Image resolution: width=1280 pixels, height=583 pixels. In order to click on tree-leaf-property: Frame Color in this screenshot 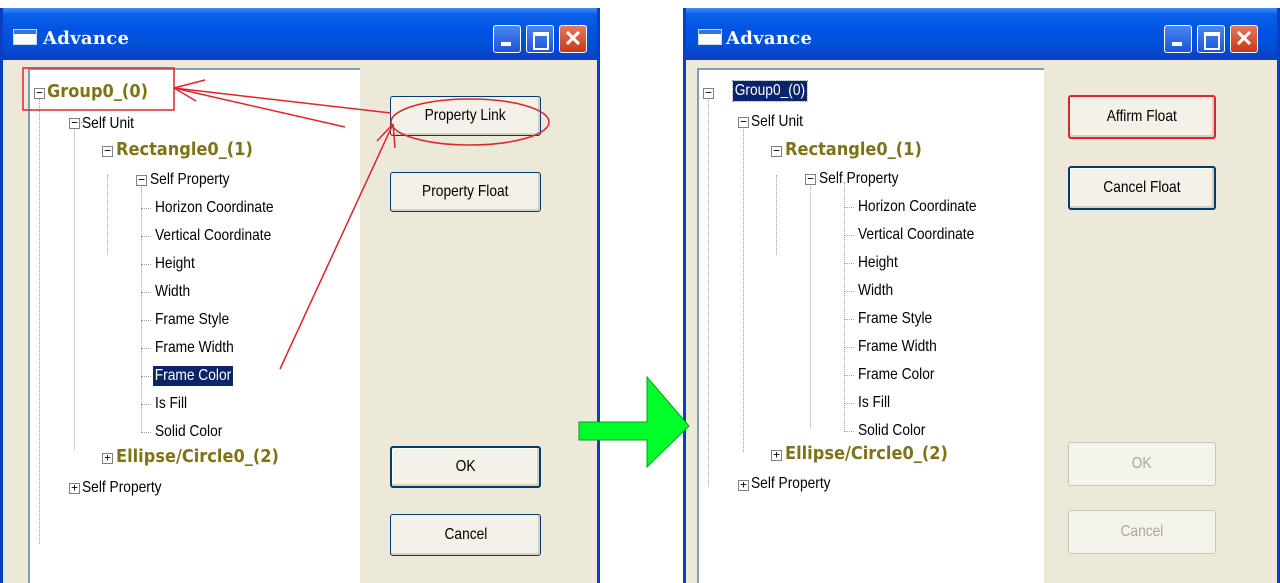, I will do `click(896, 375)`.